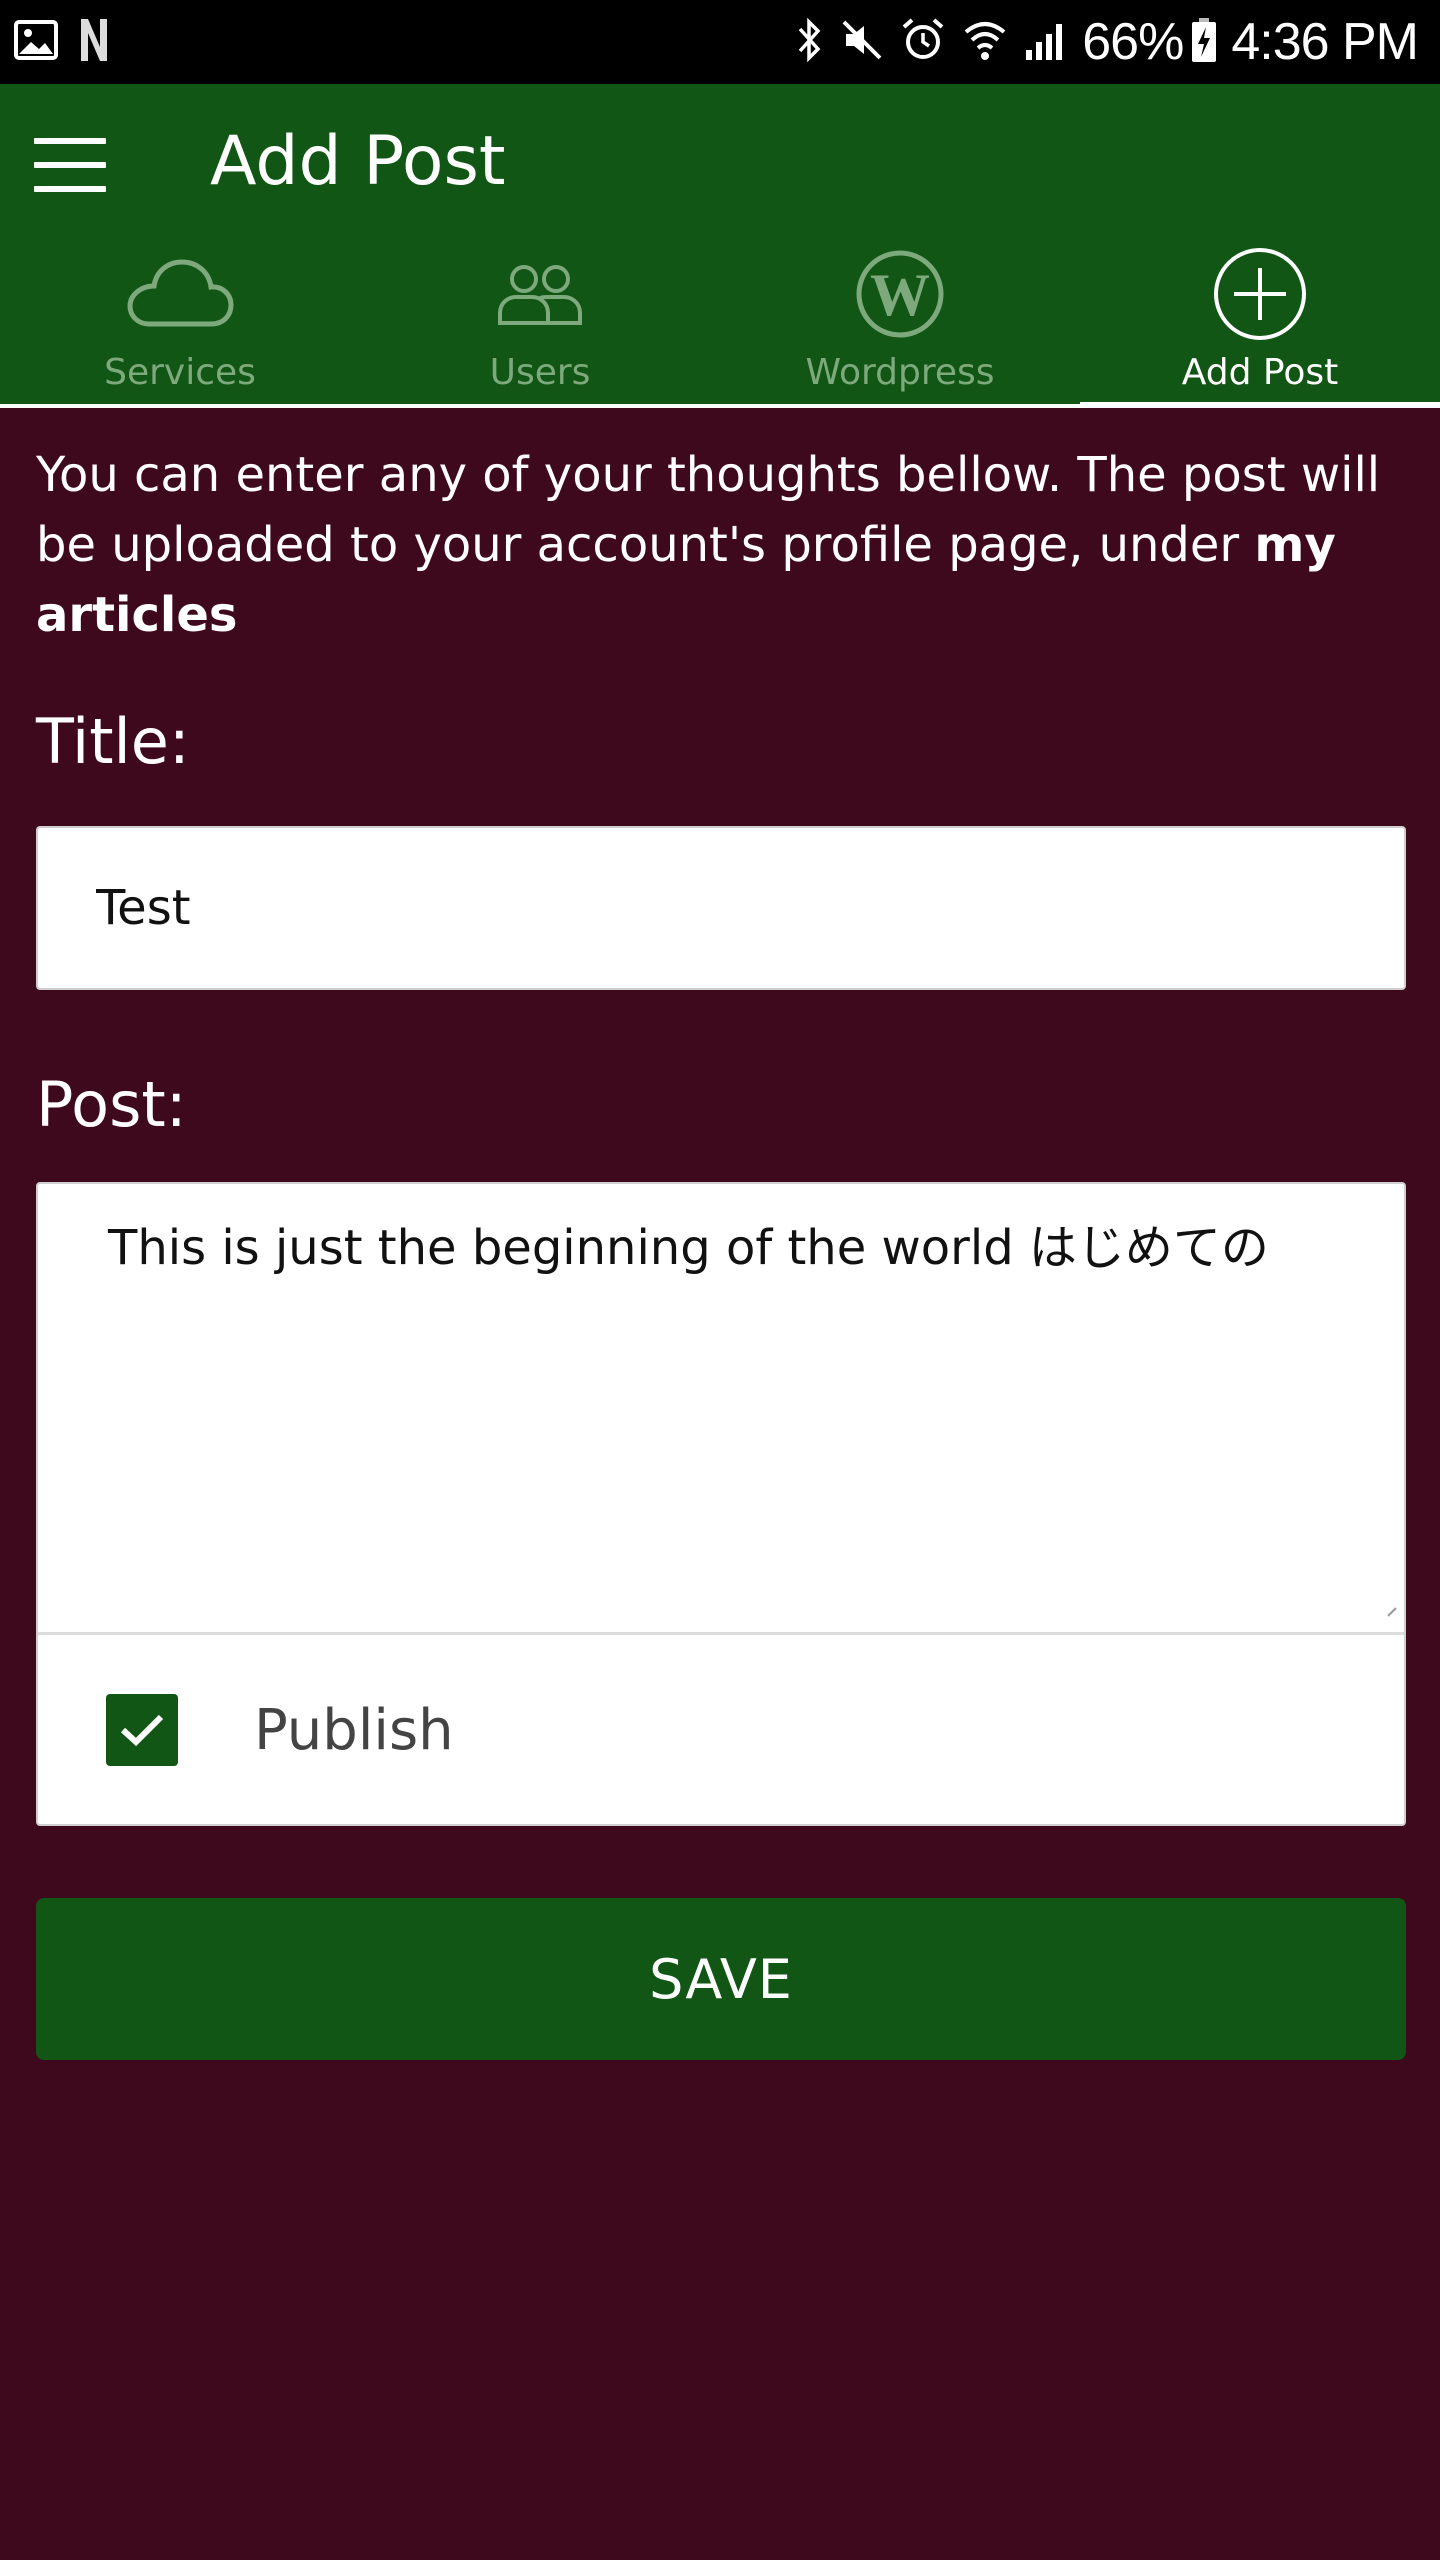 The height and width of the screenshot is (2560, 1440). Describe the element at coordinates (358, 161) in the screenshot. I see `page-title: Add Post` at that location.